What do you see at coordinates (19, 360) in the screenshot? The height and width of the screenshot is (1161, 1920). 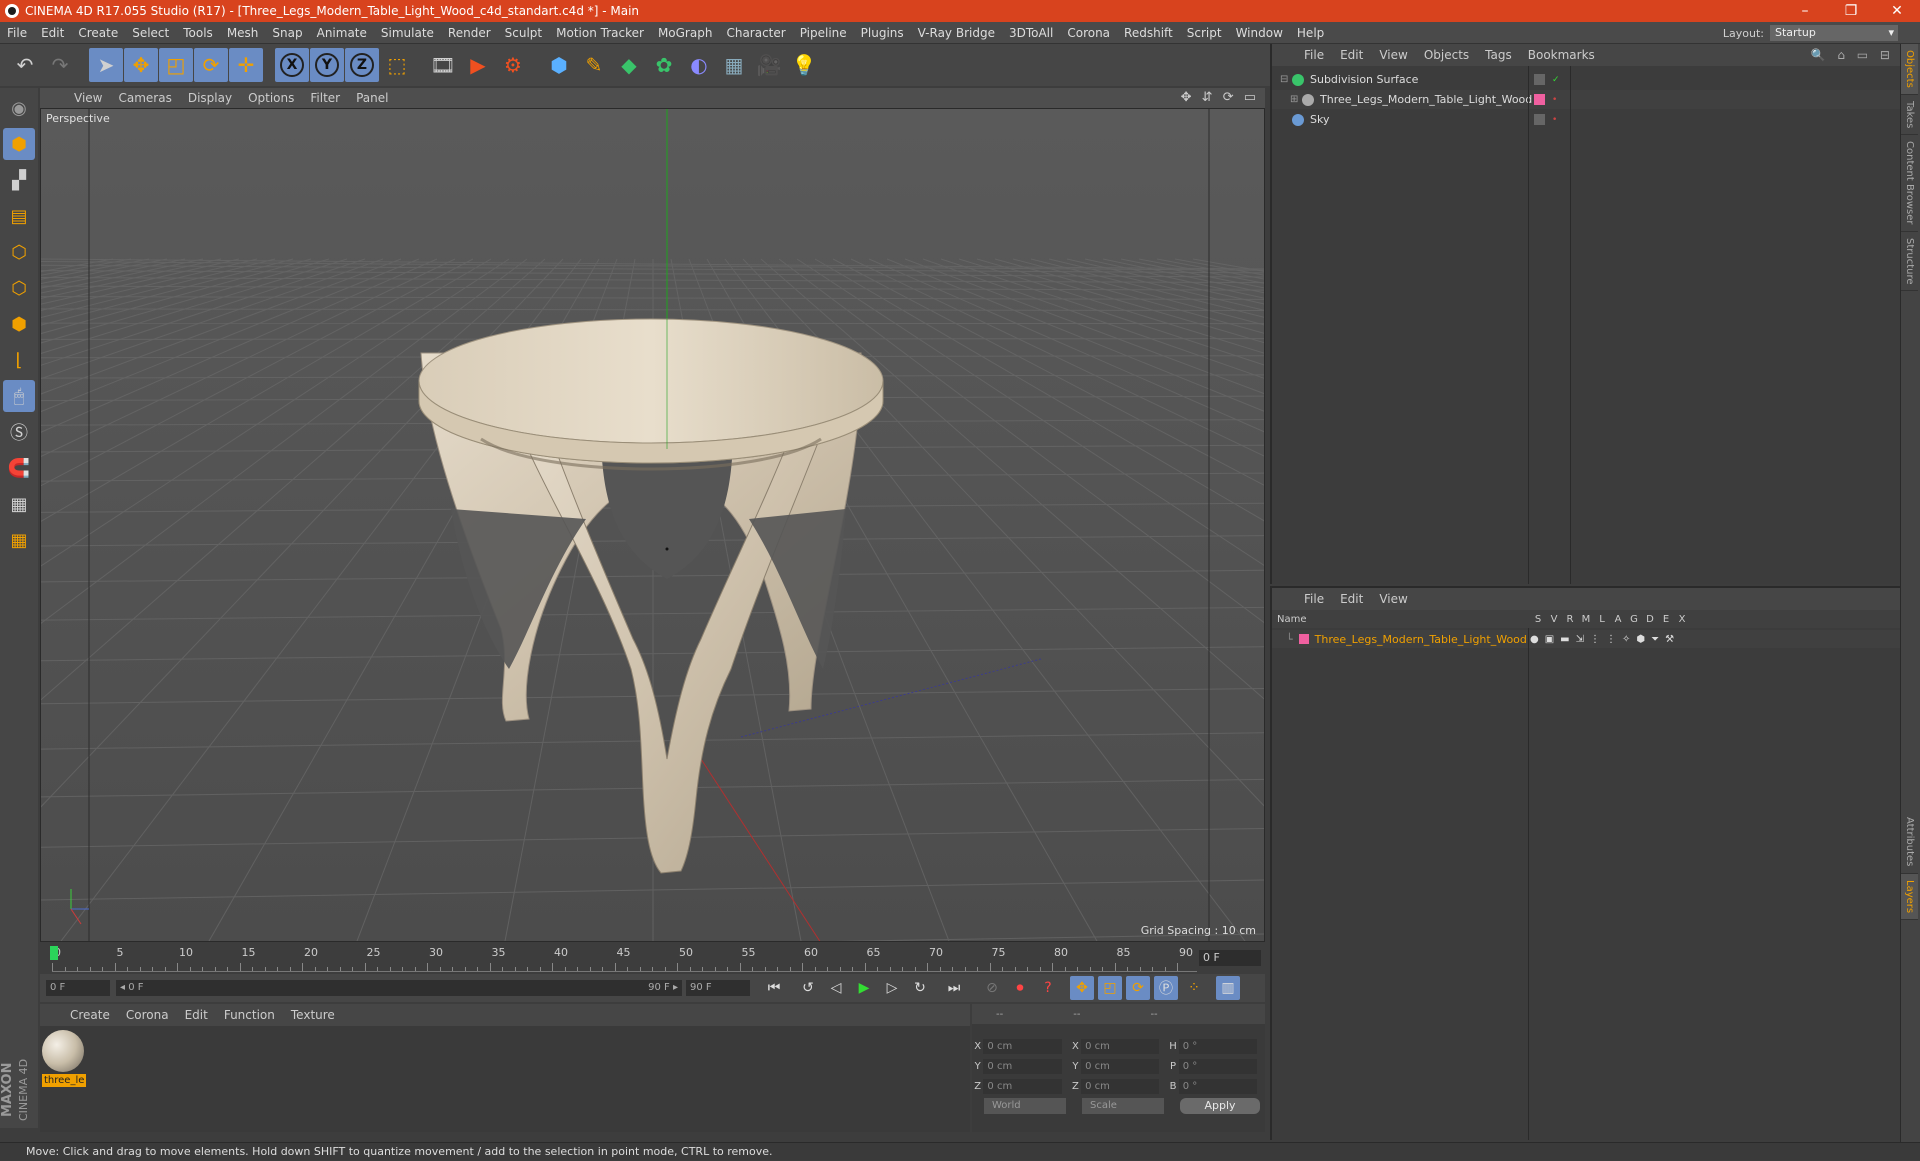 I see `axis-mode-icon: ⌊` at bounding box center [19, 360].